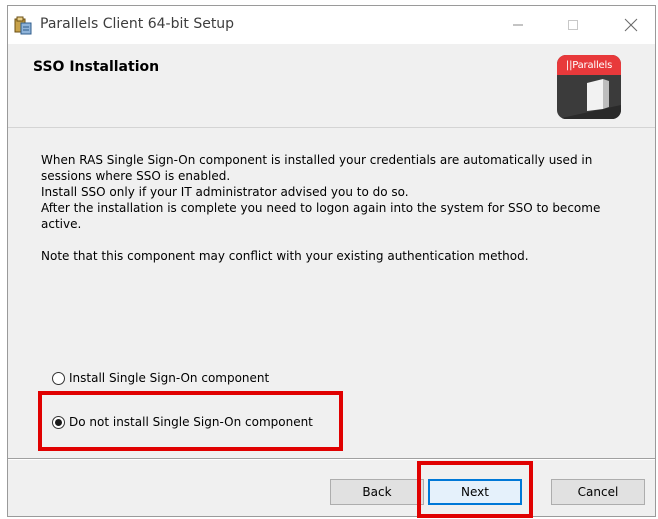  I want to click on minimize-button, so click(517, 25).